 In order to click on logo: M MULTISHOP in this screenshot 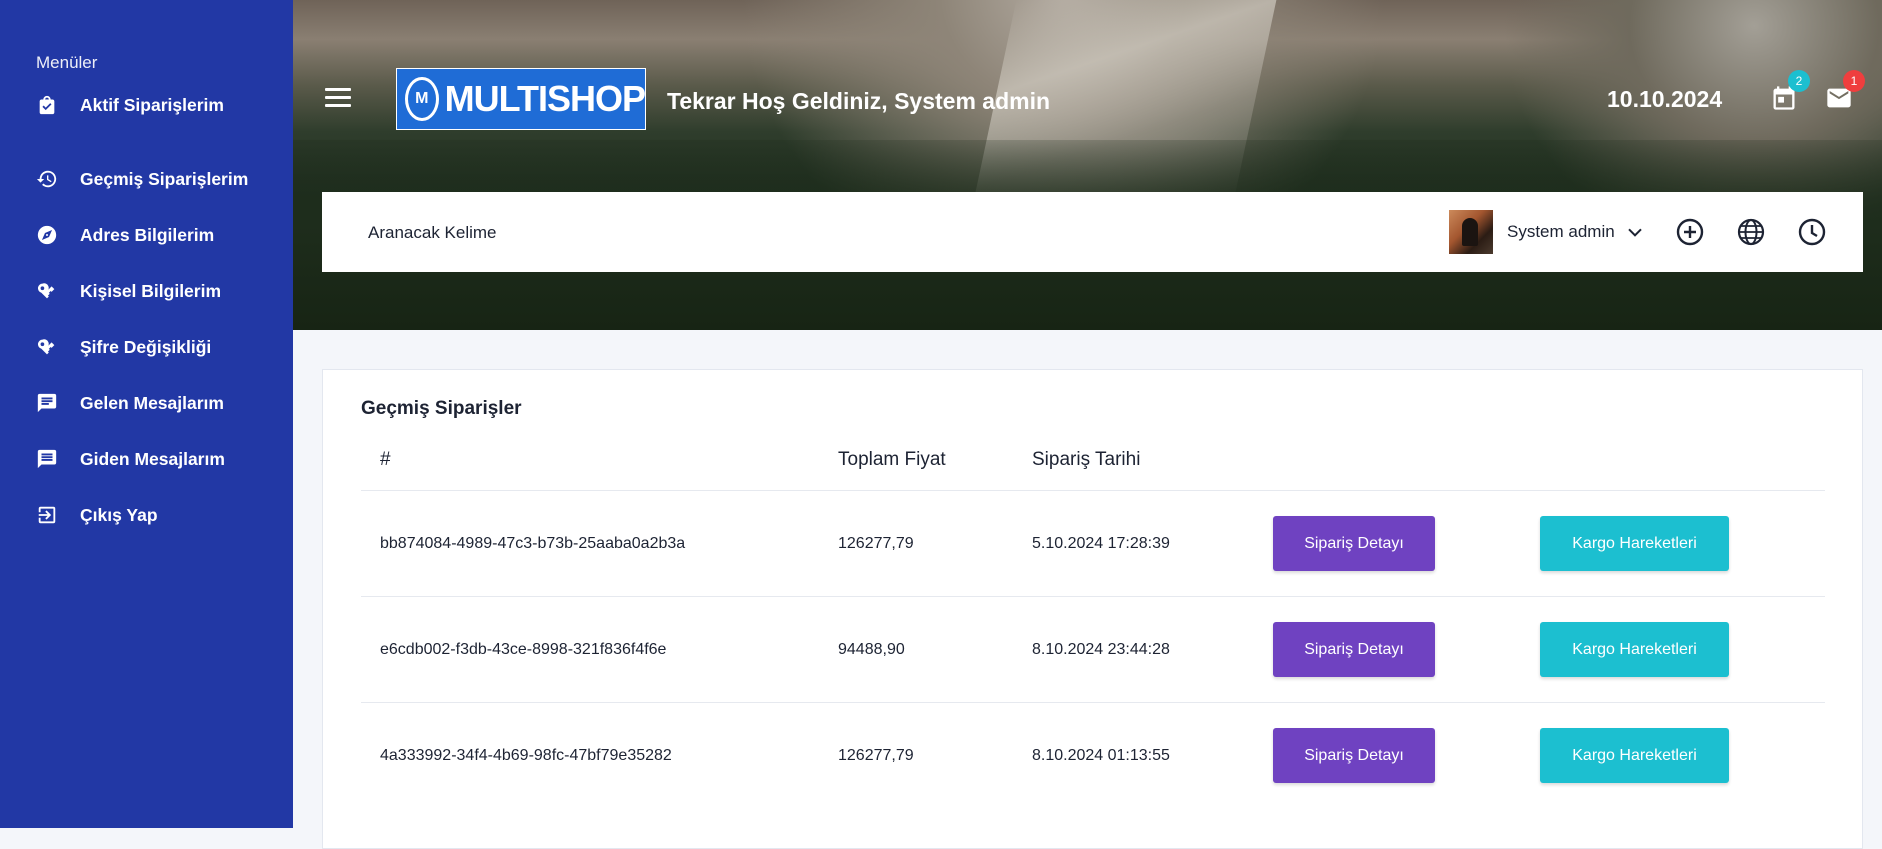, I will do `click(521, 99)`.